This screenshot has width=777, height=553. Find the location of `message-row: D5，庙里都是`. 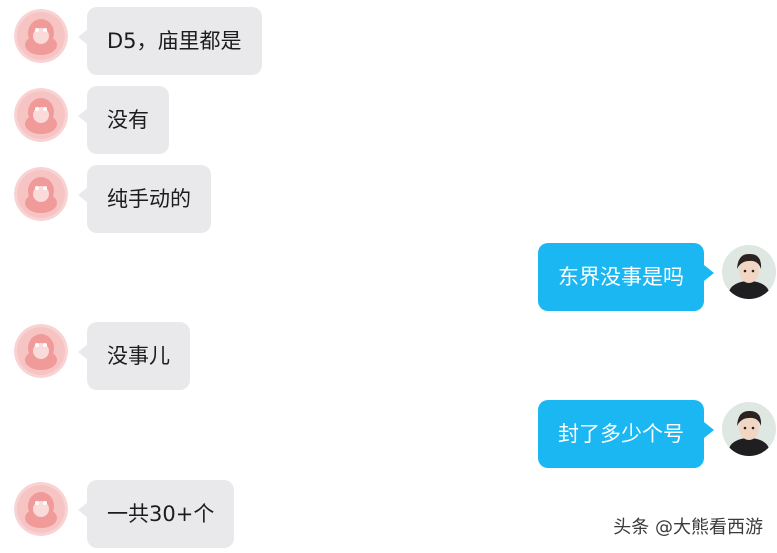

message-row: D5，庙里都是 is located at coordinates (388, 41).